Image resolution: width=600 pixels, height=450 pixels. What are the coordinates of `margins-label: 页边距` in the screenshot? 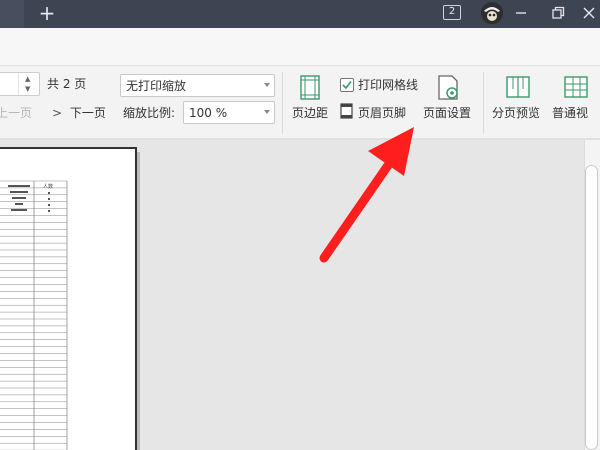 It's located at (310, 113).